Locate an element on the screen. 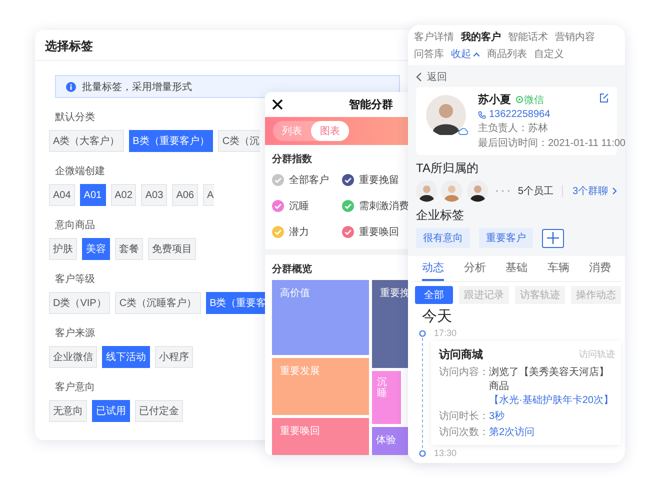 The height and width of the screenshot is (478, 657). group-label: 客户来源 is located at coordinates (75, 334).